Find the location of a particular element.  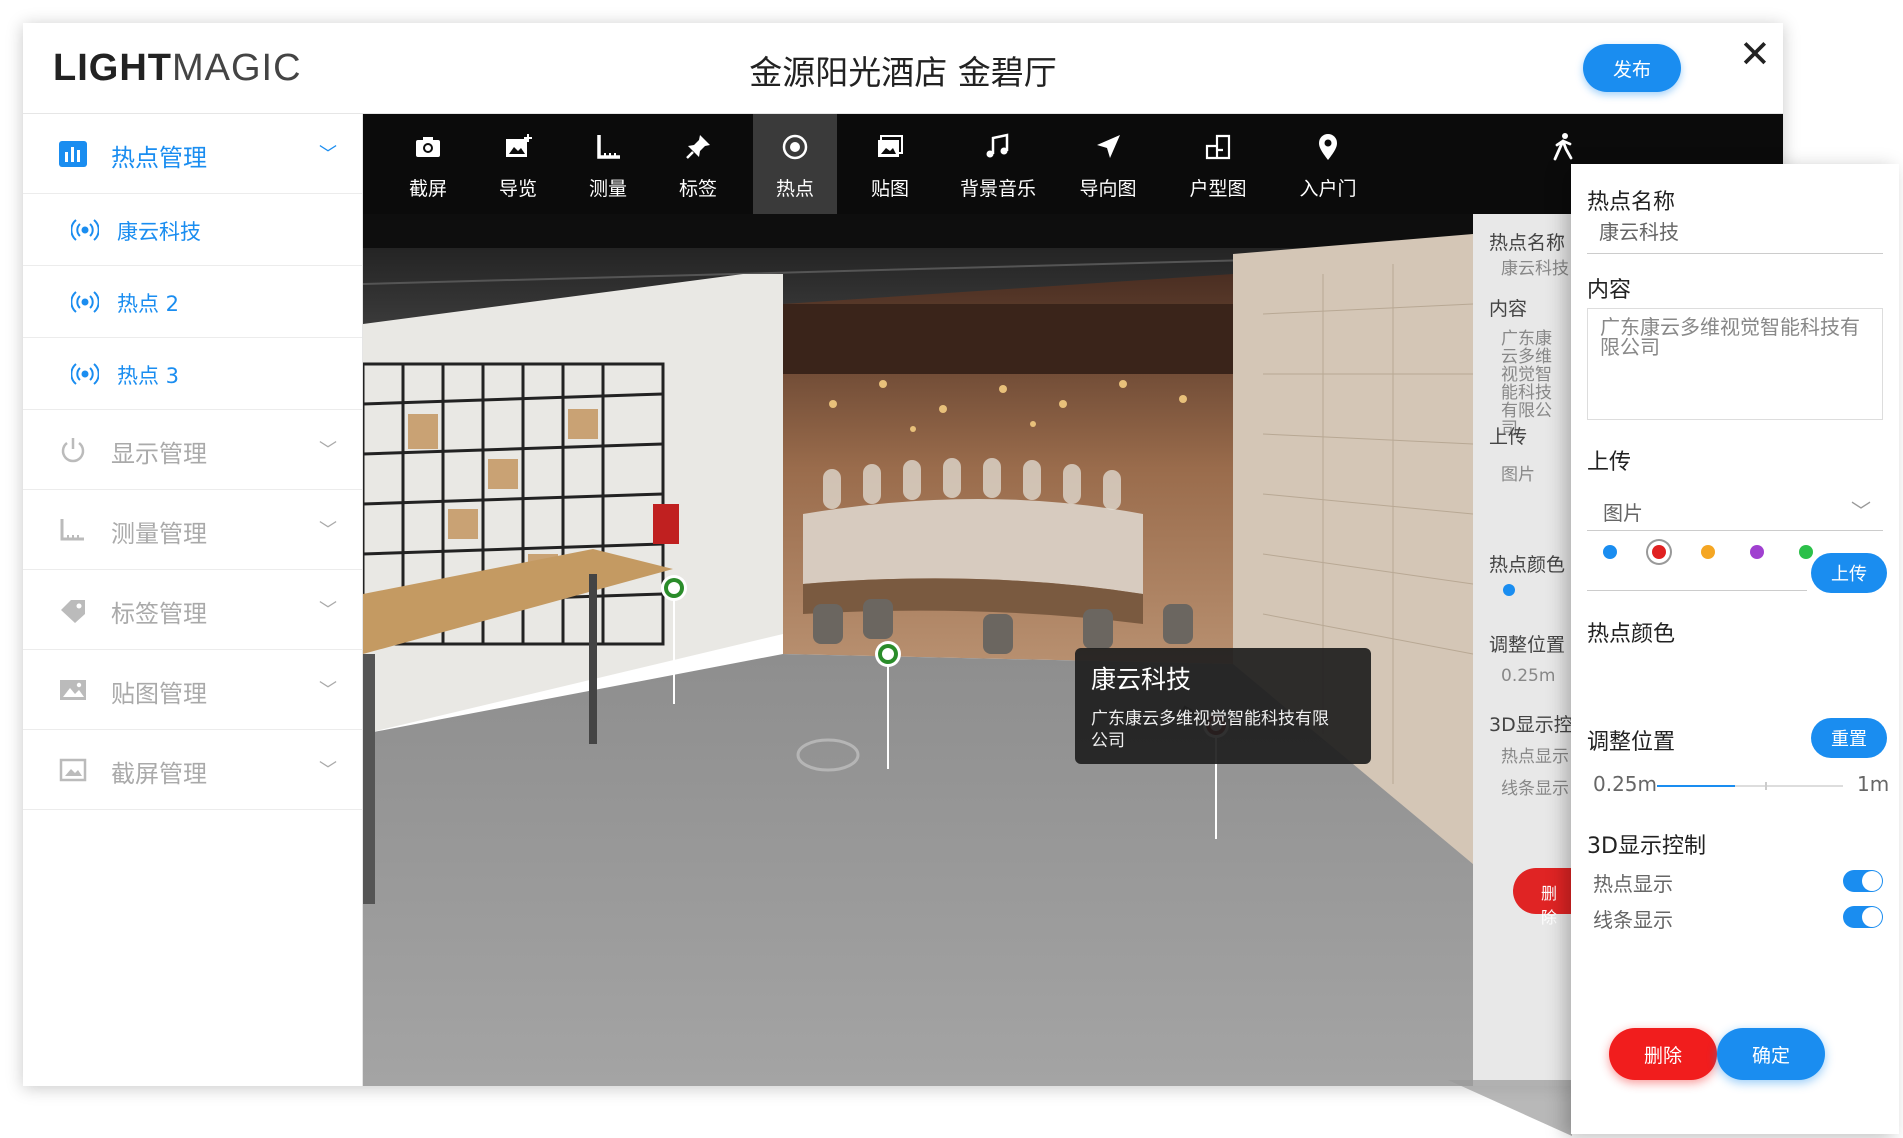

tool-measure: 测量 is located at coordinates (608, 164).